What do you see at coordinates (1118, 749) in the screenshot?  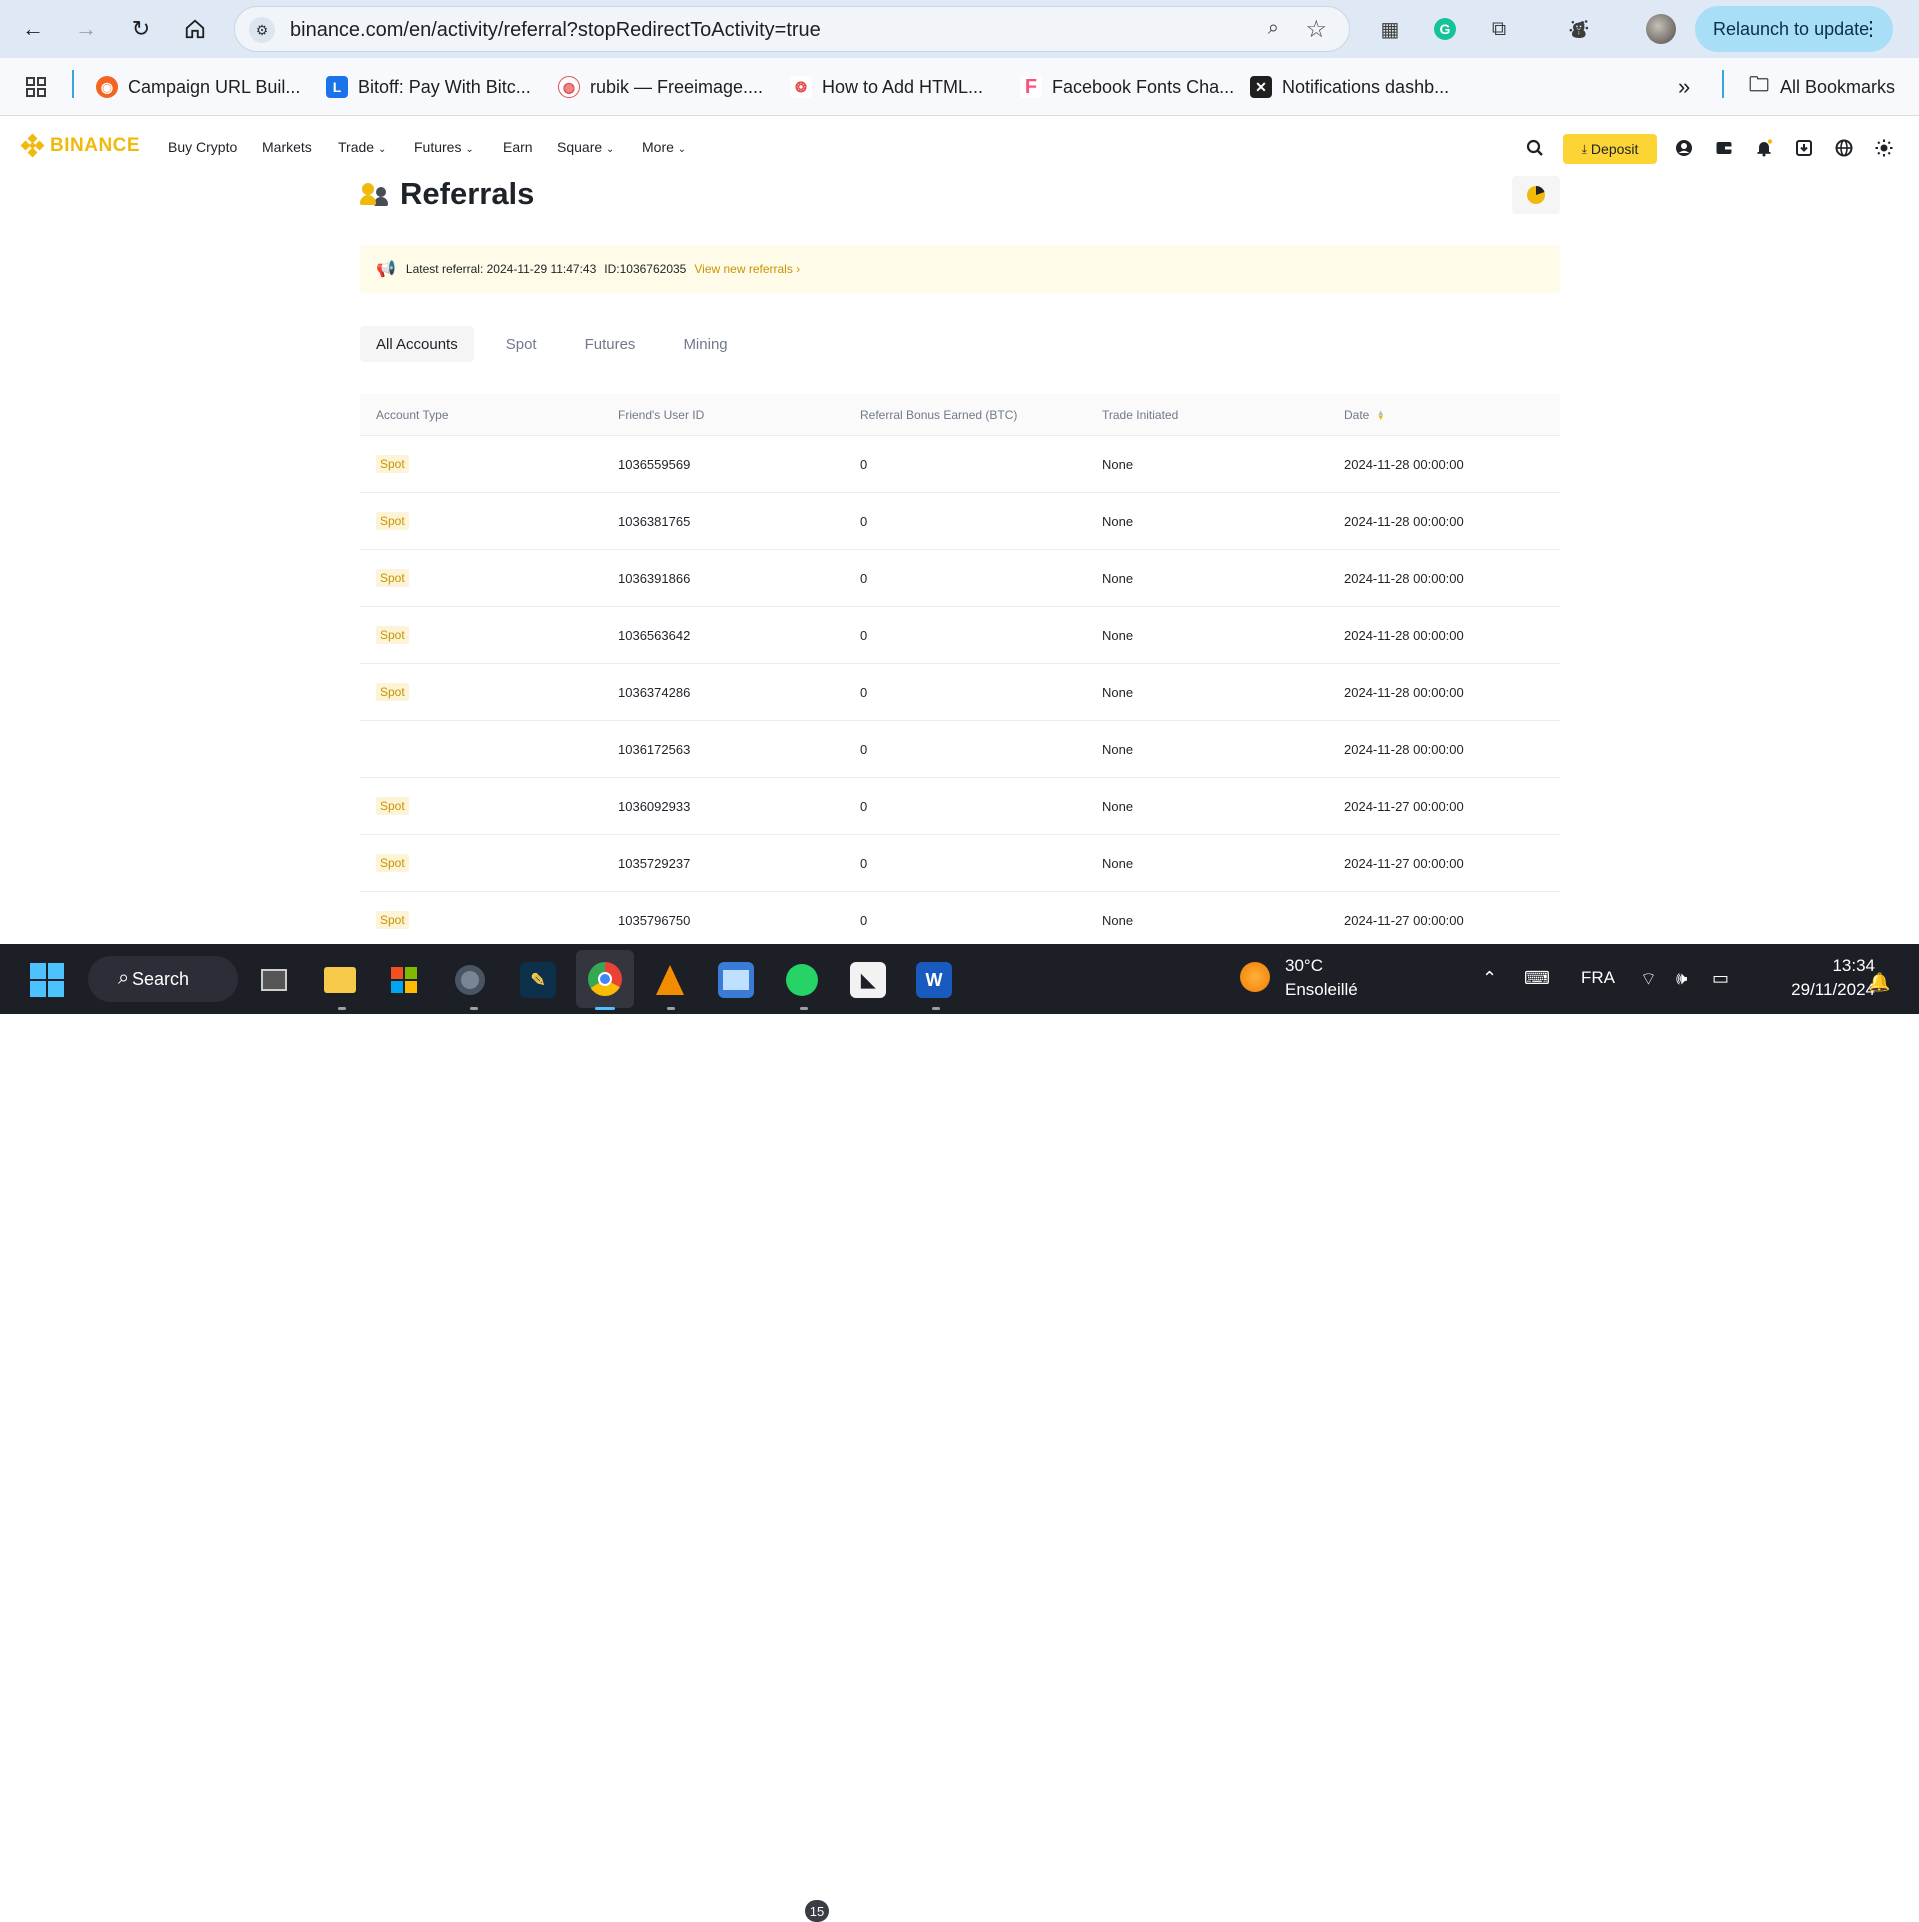 I see `cell-trade-initiated: None` at bounding box center [1118, 749].